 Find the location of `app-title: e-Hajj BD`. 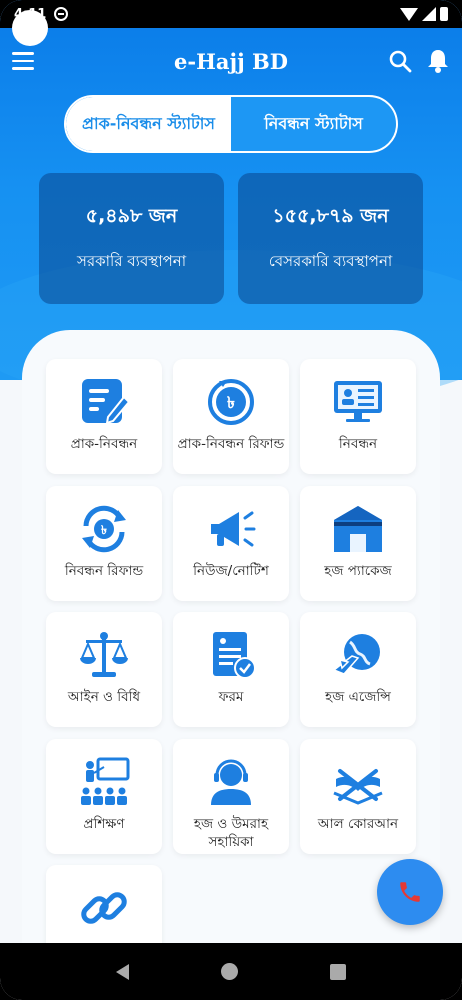

app-title: e-Hajj BD is located at coordinates (231, 61).